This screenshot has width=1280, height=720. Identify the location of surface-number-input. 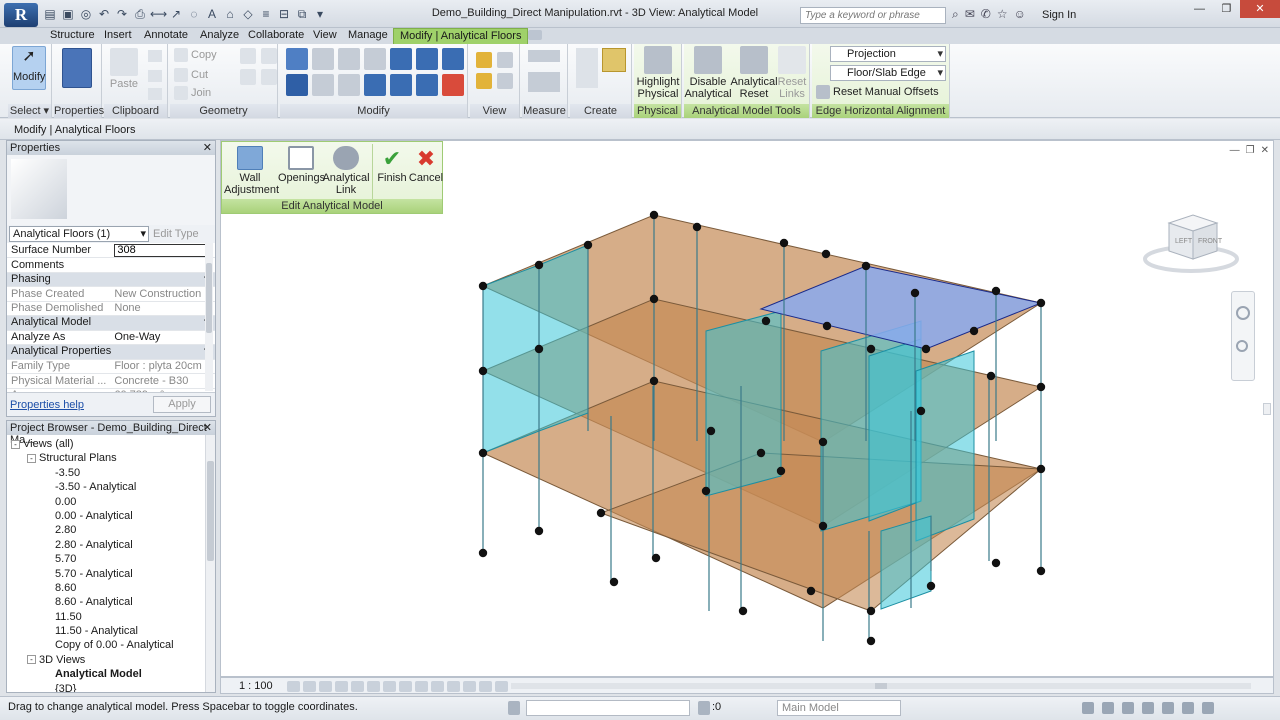
(161, 250).